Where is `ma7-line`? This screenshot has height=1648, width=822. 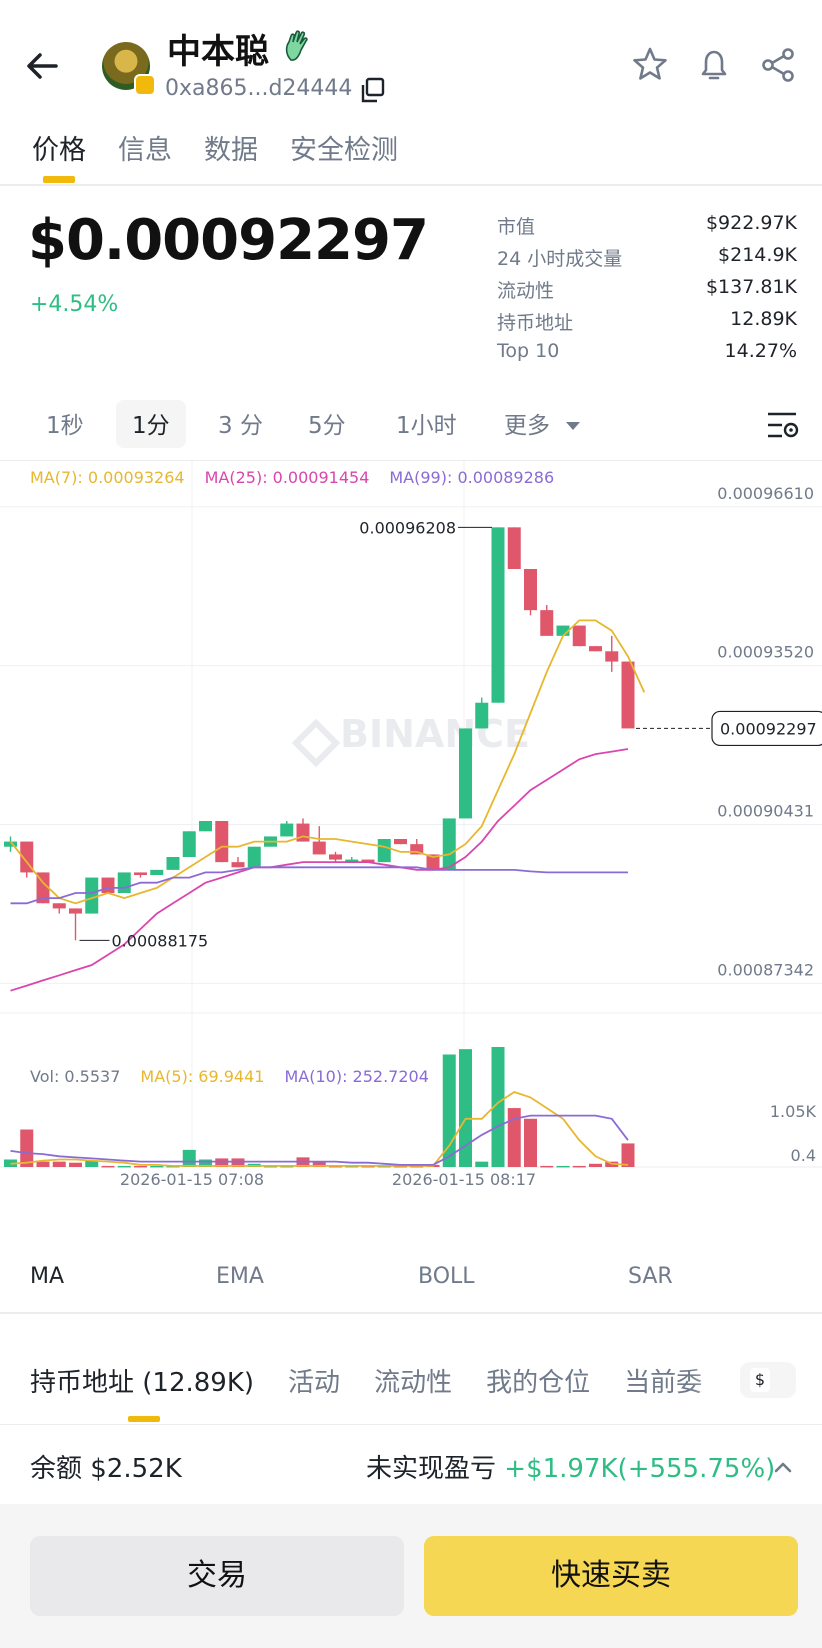
ma7-line is located at coordinates (327, 762).